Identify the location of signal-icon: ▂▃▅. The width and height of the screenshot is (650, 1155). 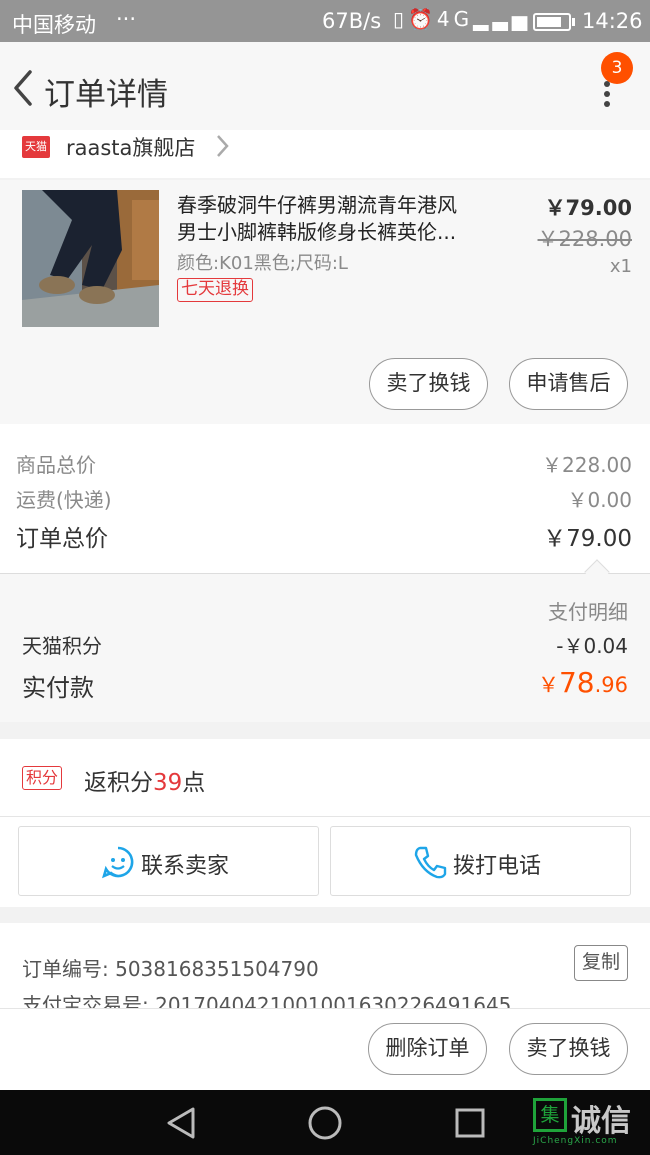
(502, 19).